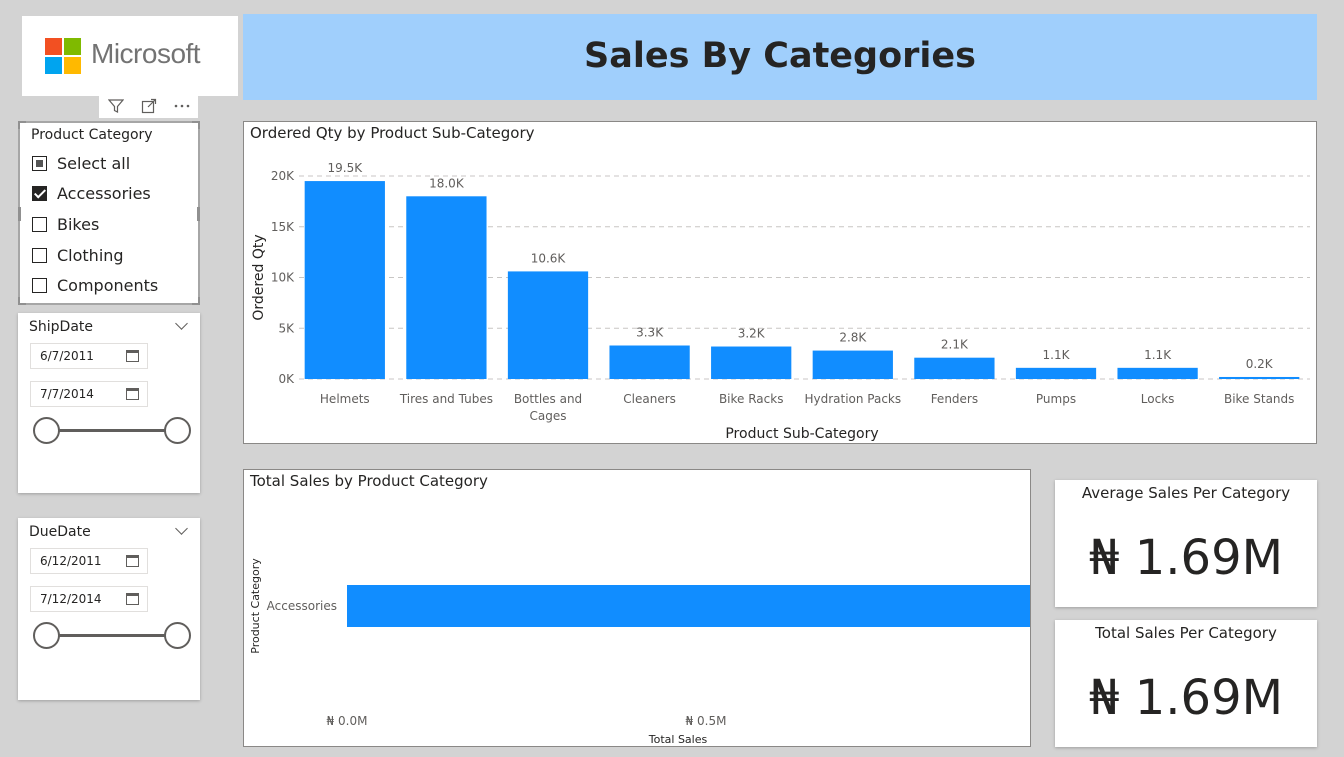 This screenshot has height=757, width=1344. Describe the element at coordinates (853, 338) in the screenshot. I see `data-label: 2.8K` at that location.